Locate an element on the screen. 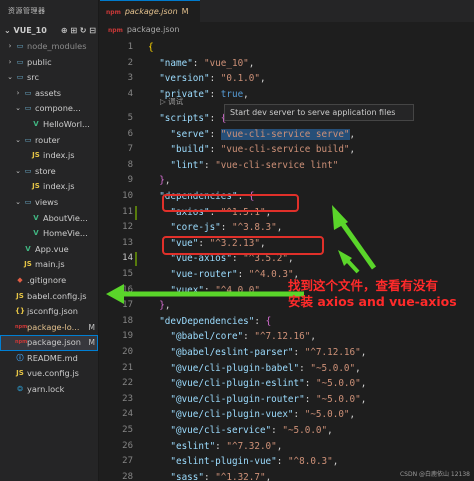  arrow-head is located at coordinates (115, 294).